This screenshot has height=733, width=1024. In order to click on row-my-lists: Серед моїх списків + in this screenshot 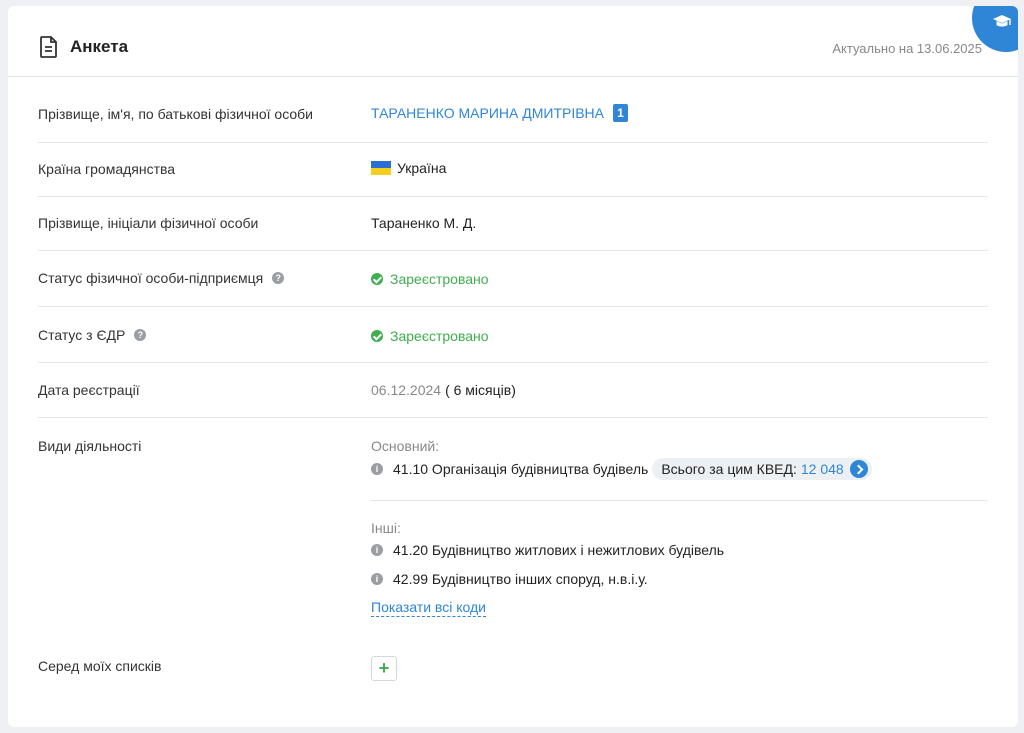, I will do `click(513, 671)`.